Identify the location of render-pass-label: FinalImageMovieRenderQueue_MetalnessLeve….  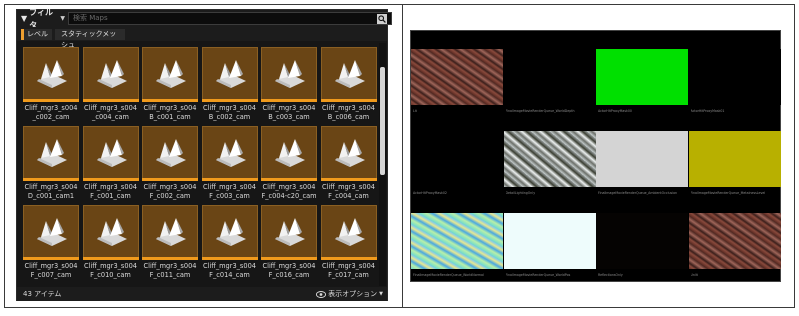
(728, 193).